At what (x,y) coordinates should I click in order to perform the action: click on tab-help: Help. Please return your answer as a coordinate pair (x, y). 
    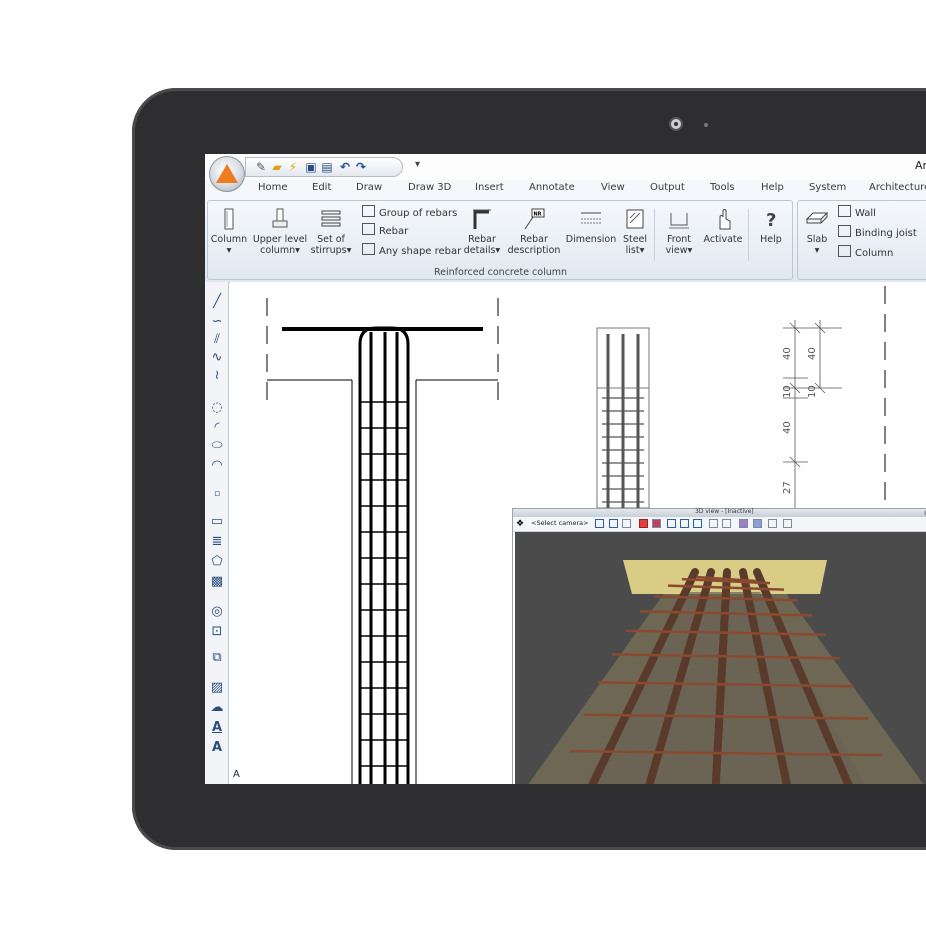
    Looking at the image, I should click on (772, 187).